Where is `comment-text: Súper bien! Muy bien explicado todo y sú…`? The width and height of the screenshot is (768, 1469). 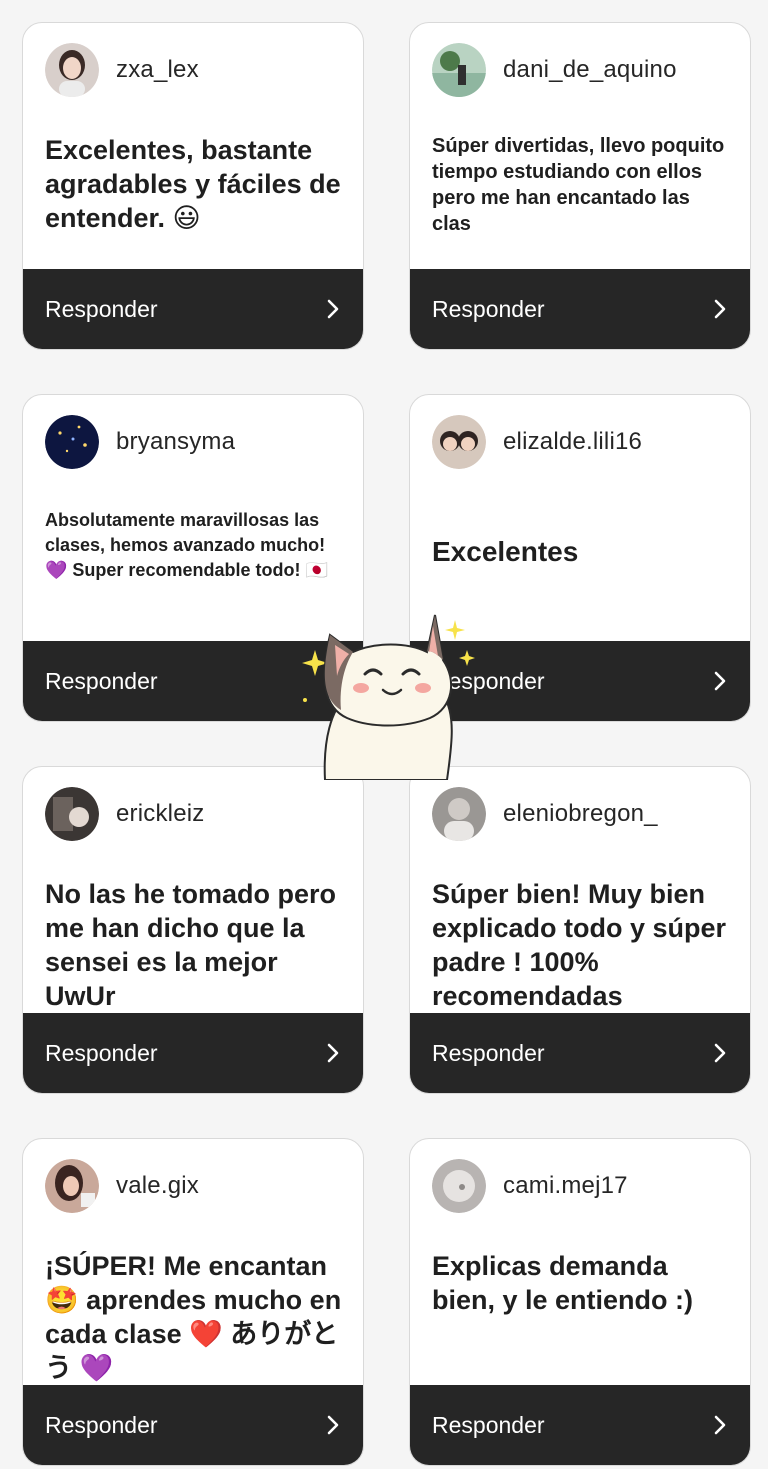
comment-text: Súper bien! Muy bien explicado todo y sú… is located at coordinates (579, 945).